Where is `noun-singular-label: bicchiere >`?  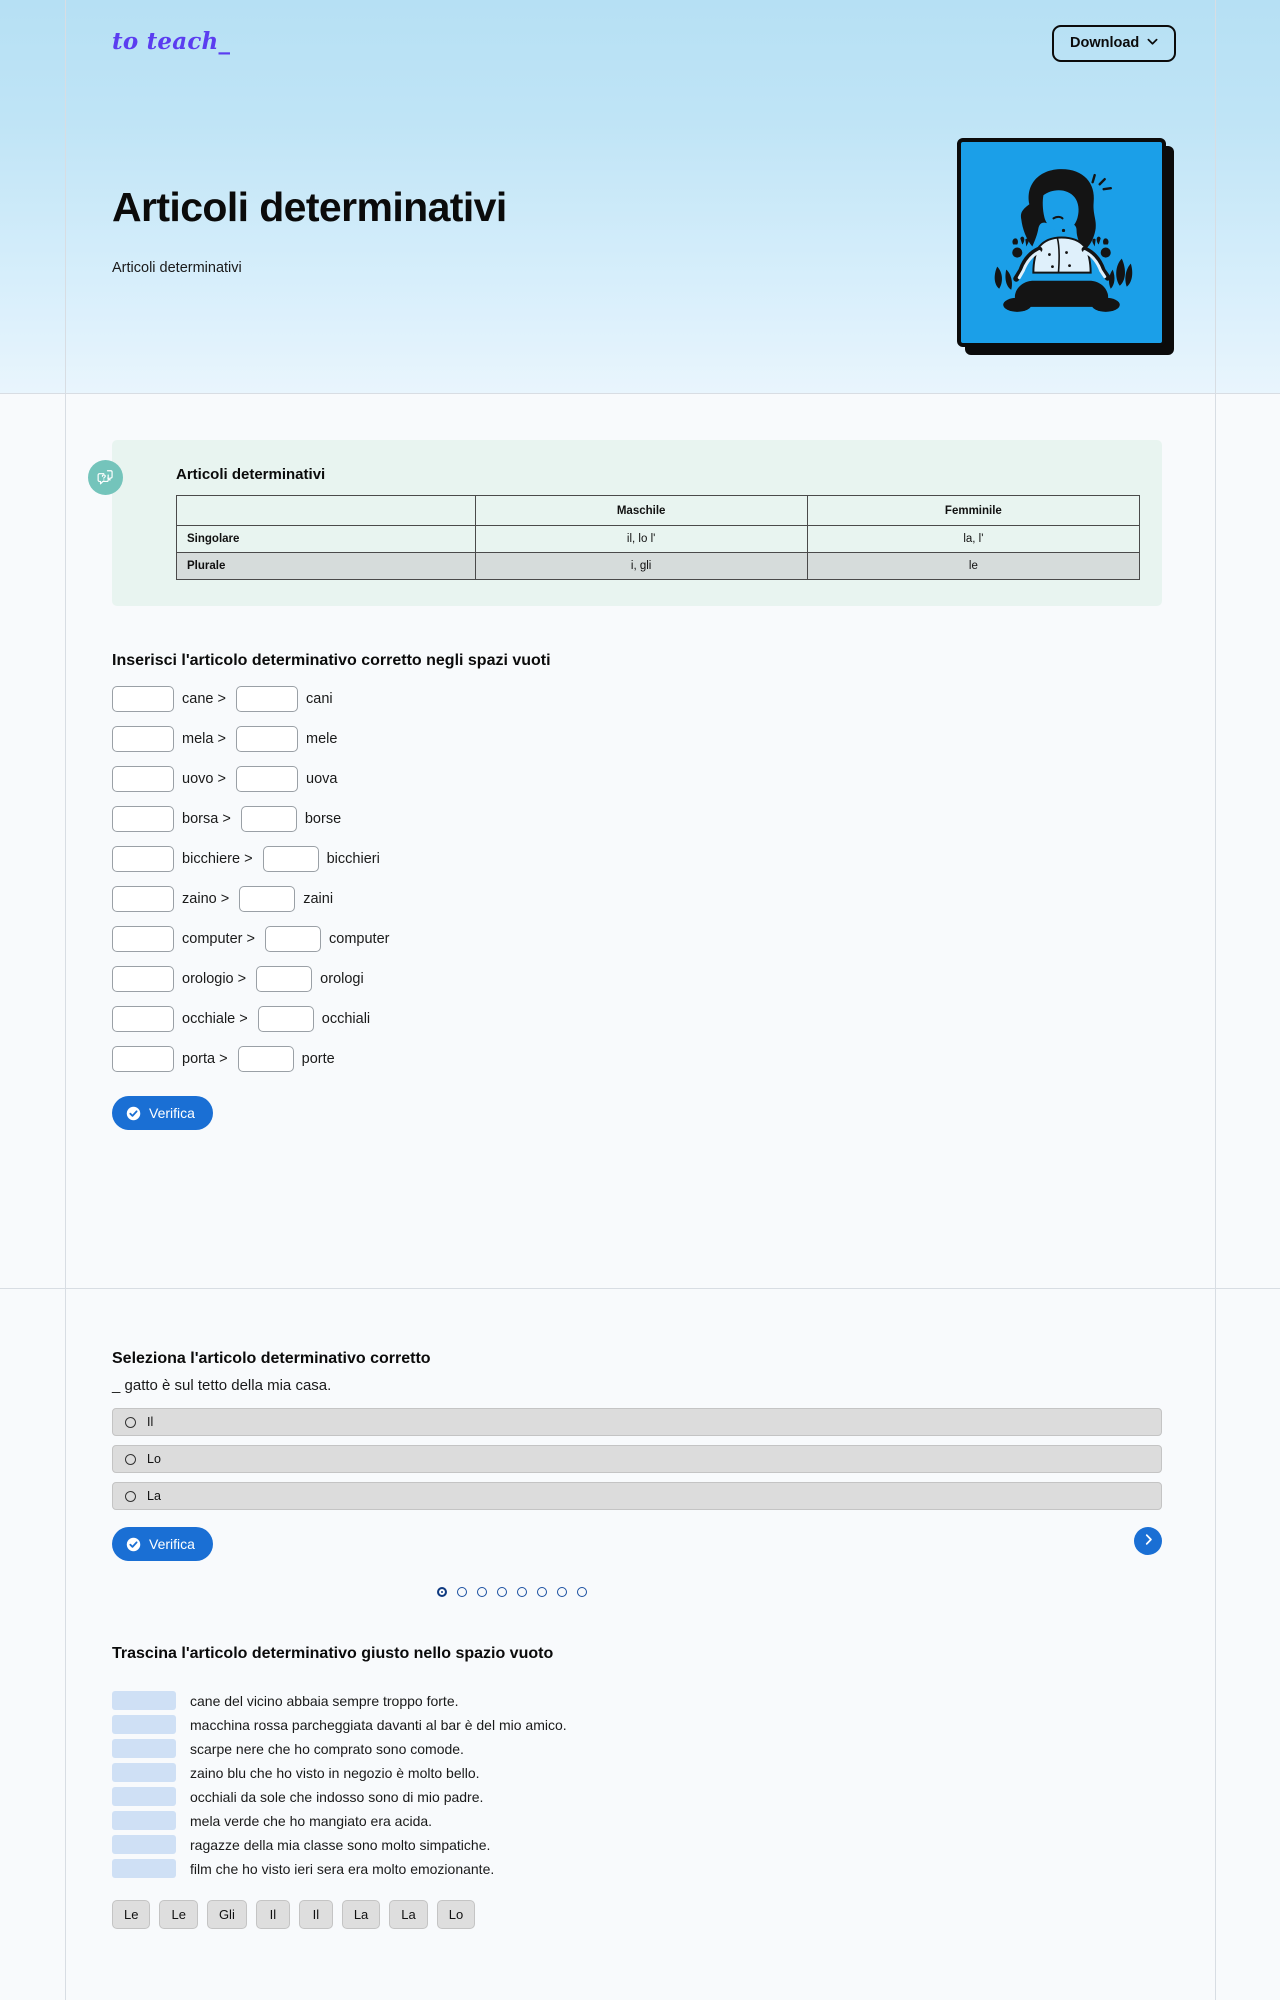
noun-singular-label: bicchiere > is located at coordinates (217, 859).